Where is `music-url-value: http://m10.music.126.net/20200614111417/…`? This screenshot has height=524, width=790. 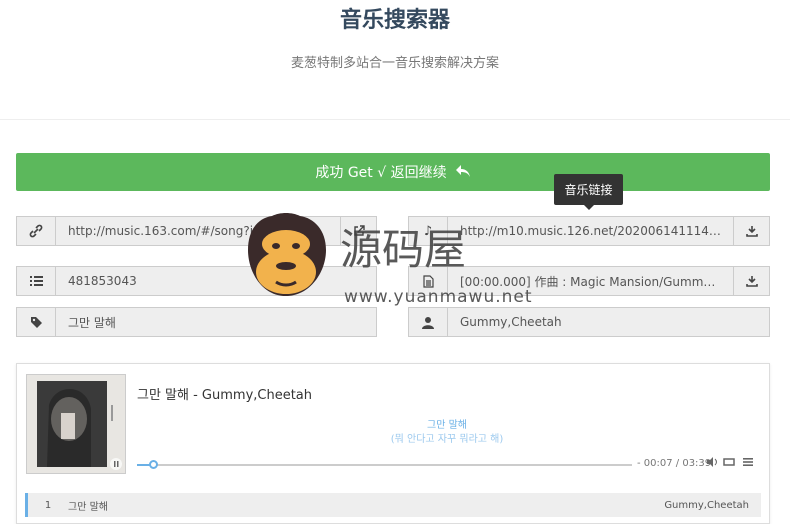
music-url-value: http://m10.music.126.net/20200614111417/… is located at coordinates (590, 231).